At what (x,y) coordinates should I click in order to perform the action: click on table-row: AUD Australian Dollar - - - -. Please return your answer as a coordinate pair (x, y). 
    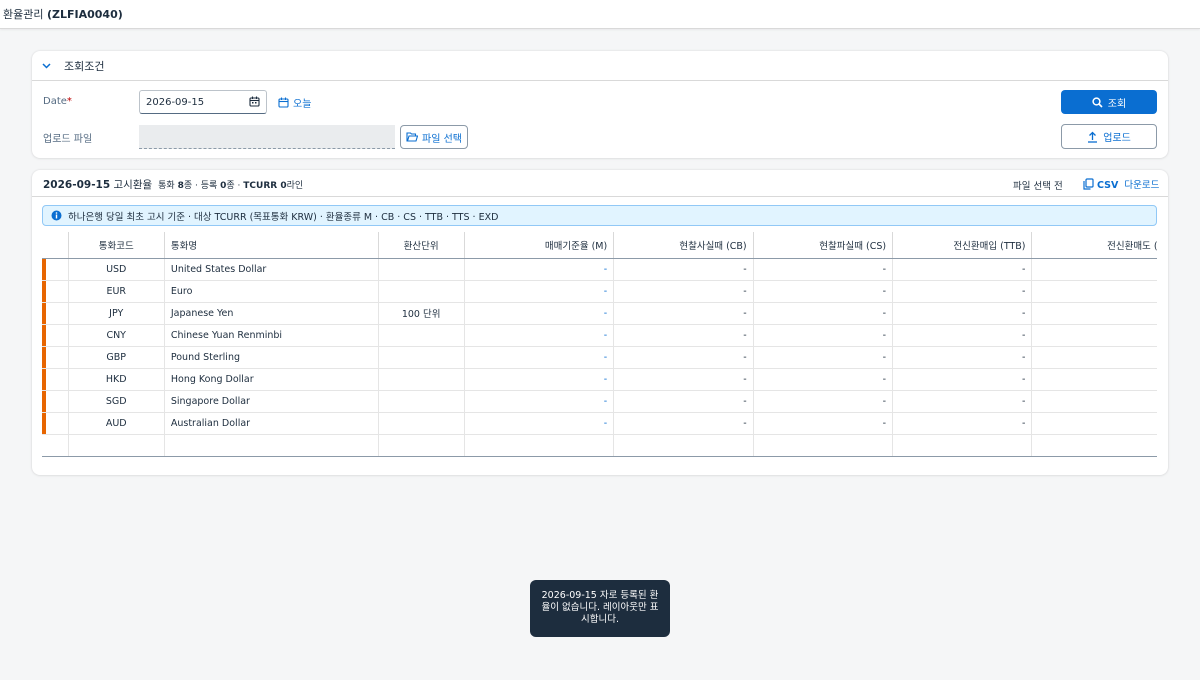
    Looking at the image, I should click on (599, 423).